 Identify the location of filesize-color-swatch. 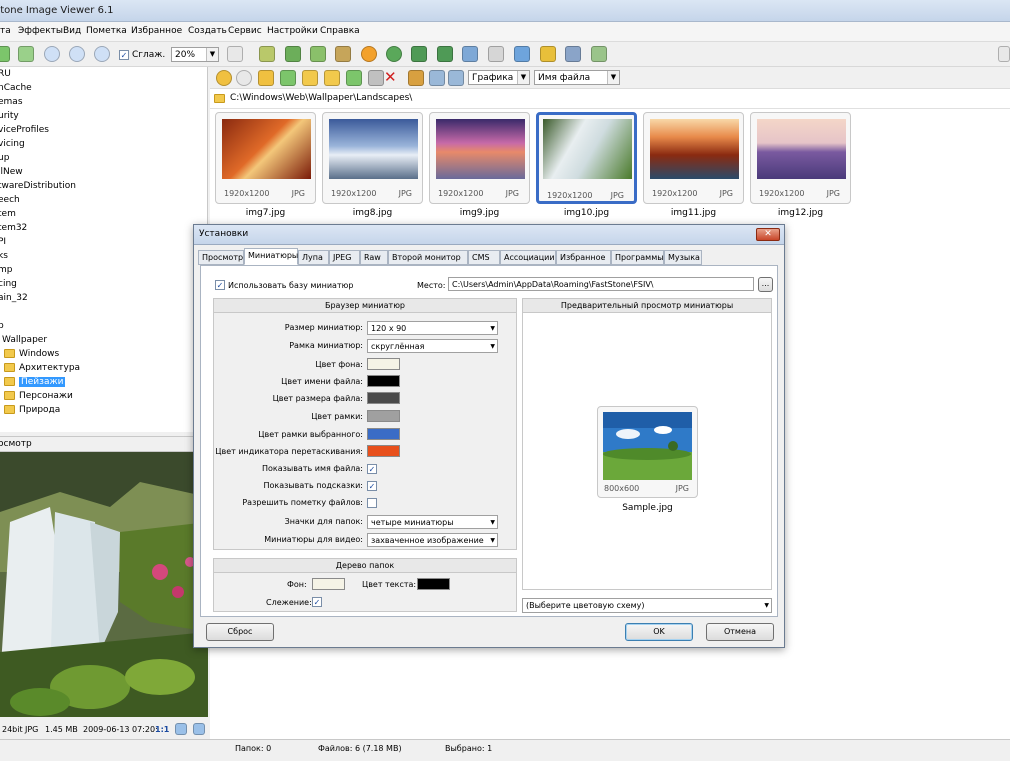
(383, 398).